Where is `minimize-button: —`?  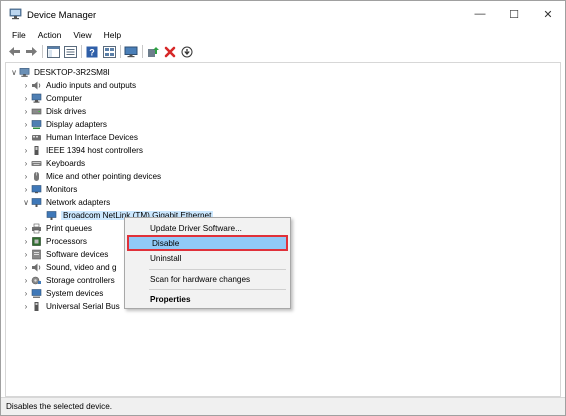
minimize-button: — is located at coordinates (480, 14).